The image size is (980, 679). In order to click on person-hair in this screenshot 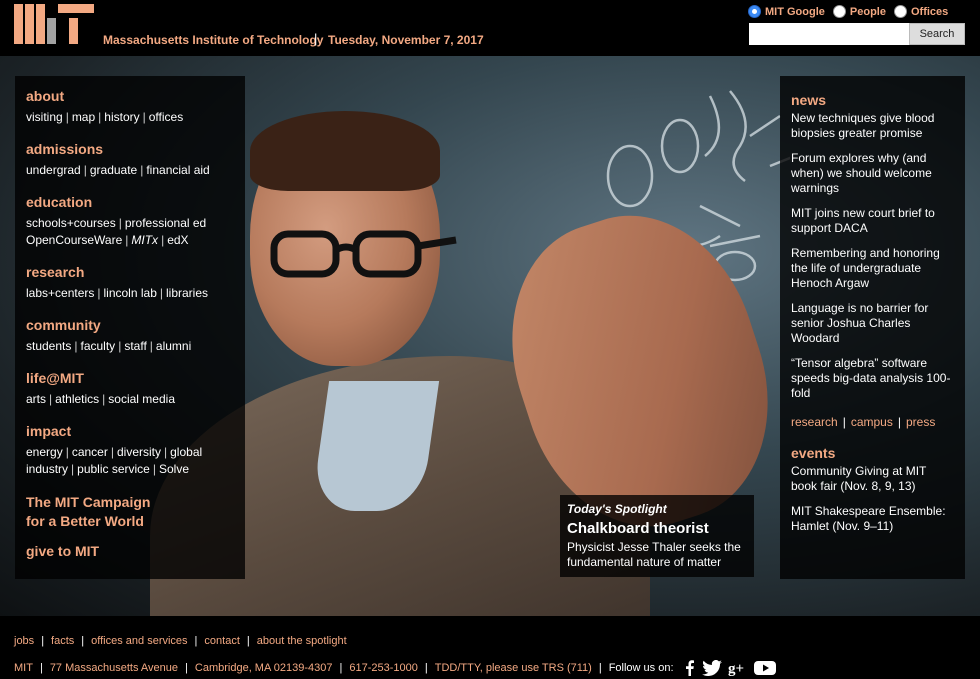, I will do `click(345, 151)`.